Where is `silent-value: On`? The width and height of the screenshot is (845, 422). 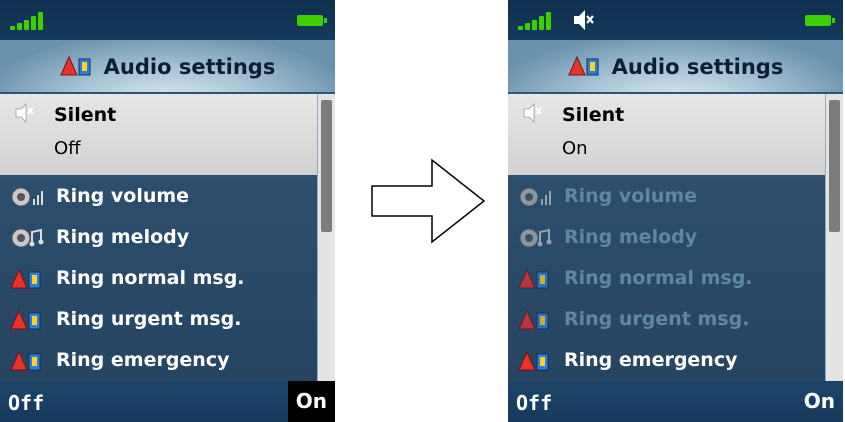 silent-value: On is located at coordinates (575, 148).